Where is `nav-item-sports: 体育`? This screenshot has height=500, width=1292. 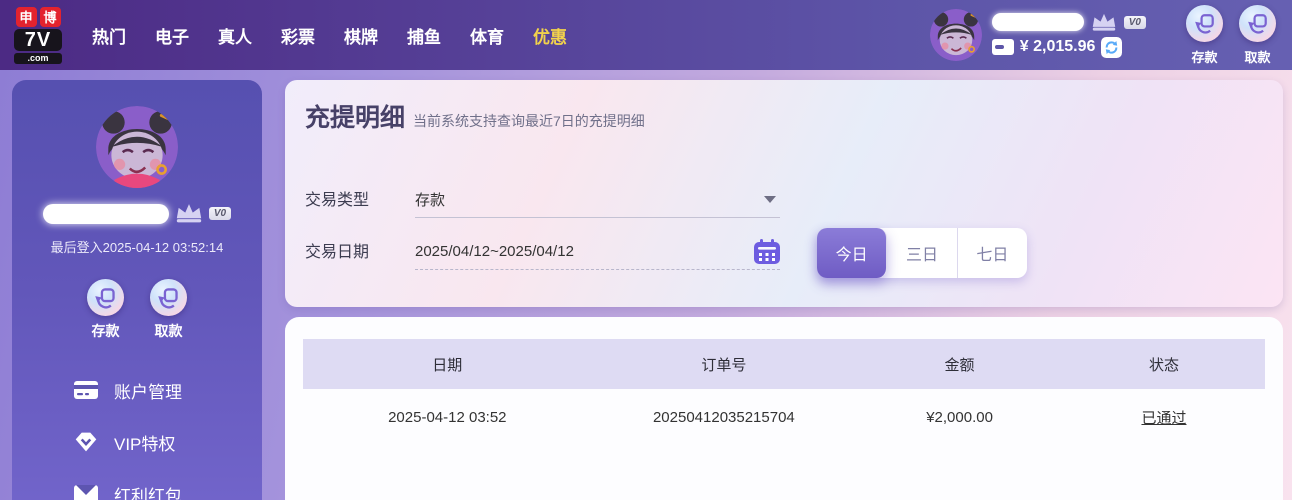
nav-item-sports: 体育 is located at coordinates (487, 35).